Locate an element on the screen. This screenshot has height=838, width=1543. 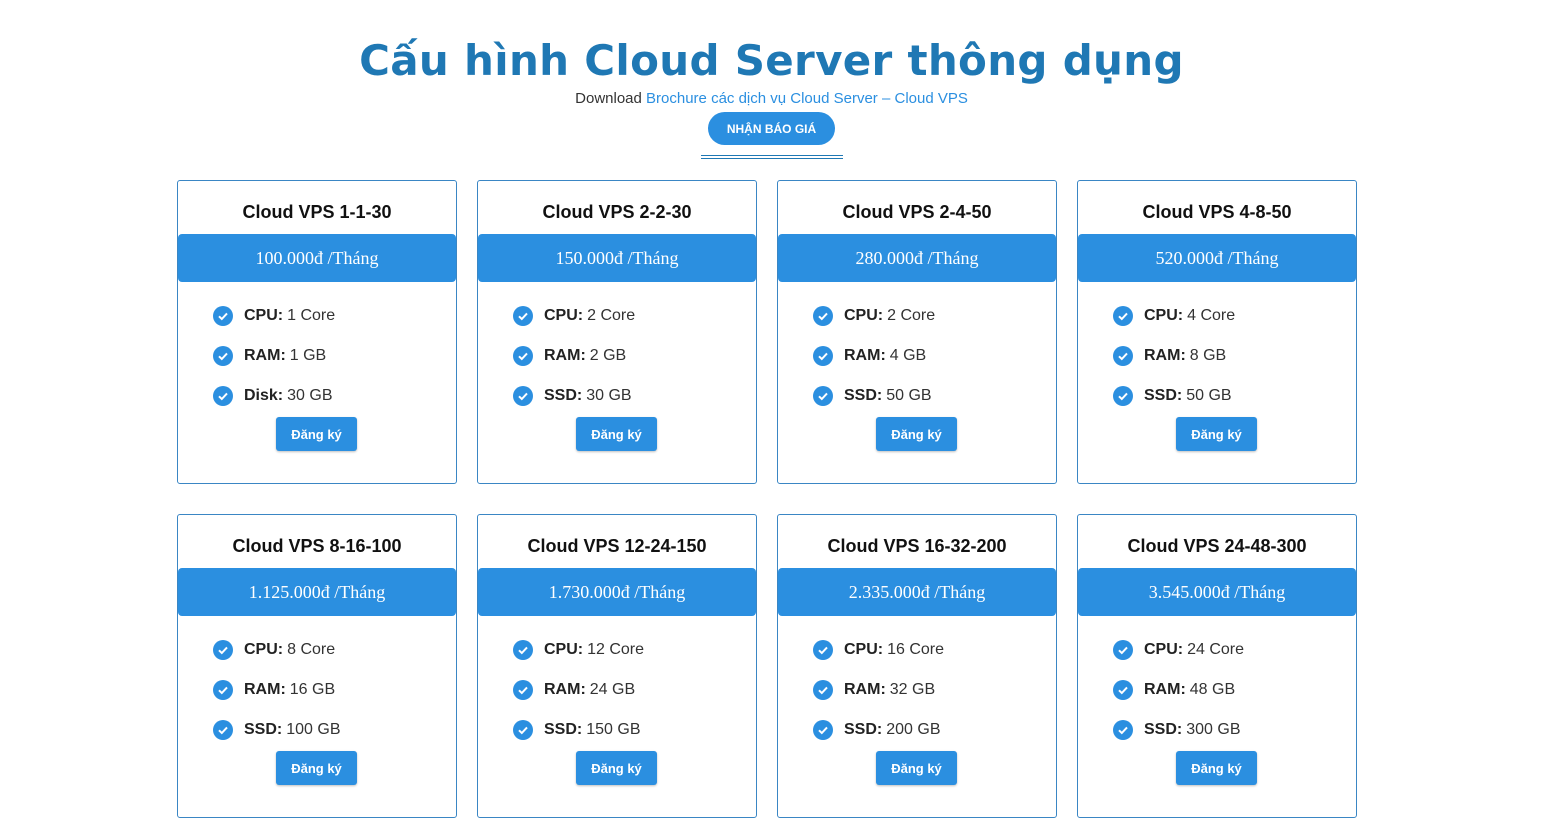
plan-price: 280.000đ /Tháng is located at coordinates (917, 258).